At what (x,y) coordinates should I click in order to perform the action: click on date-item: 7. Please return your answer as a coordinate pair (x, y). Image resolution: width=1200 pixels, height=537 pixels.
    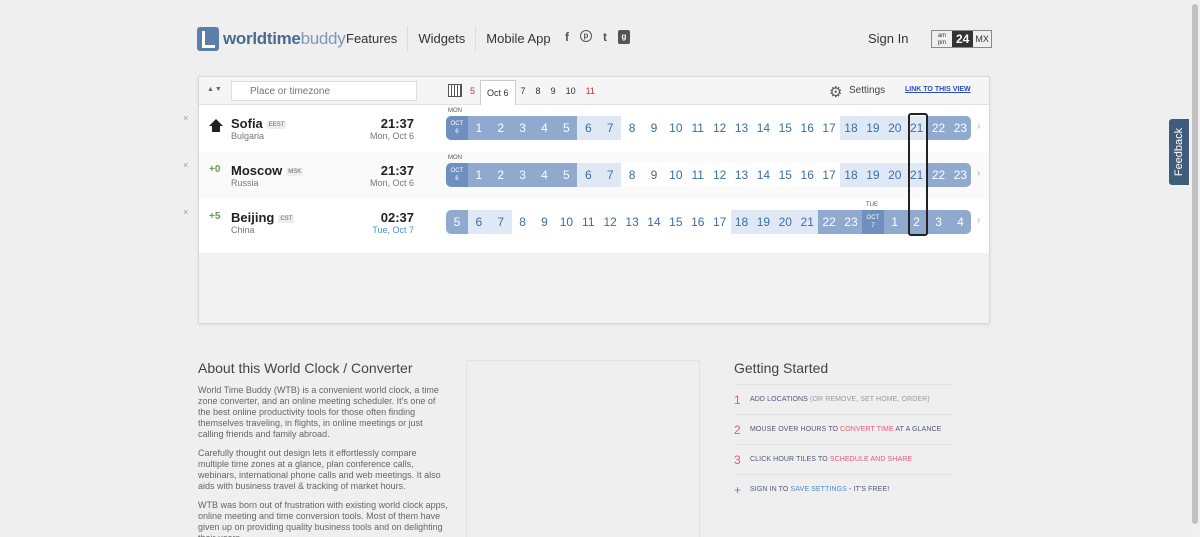
    Looking at the image, I should click on (523, 91).